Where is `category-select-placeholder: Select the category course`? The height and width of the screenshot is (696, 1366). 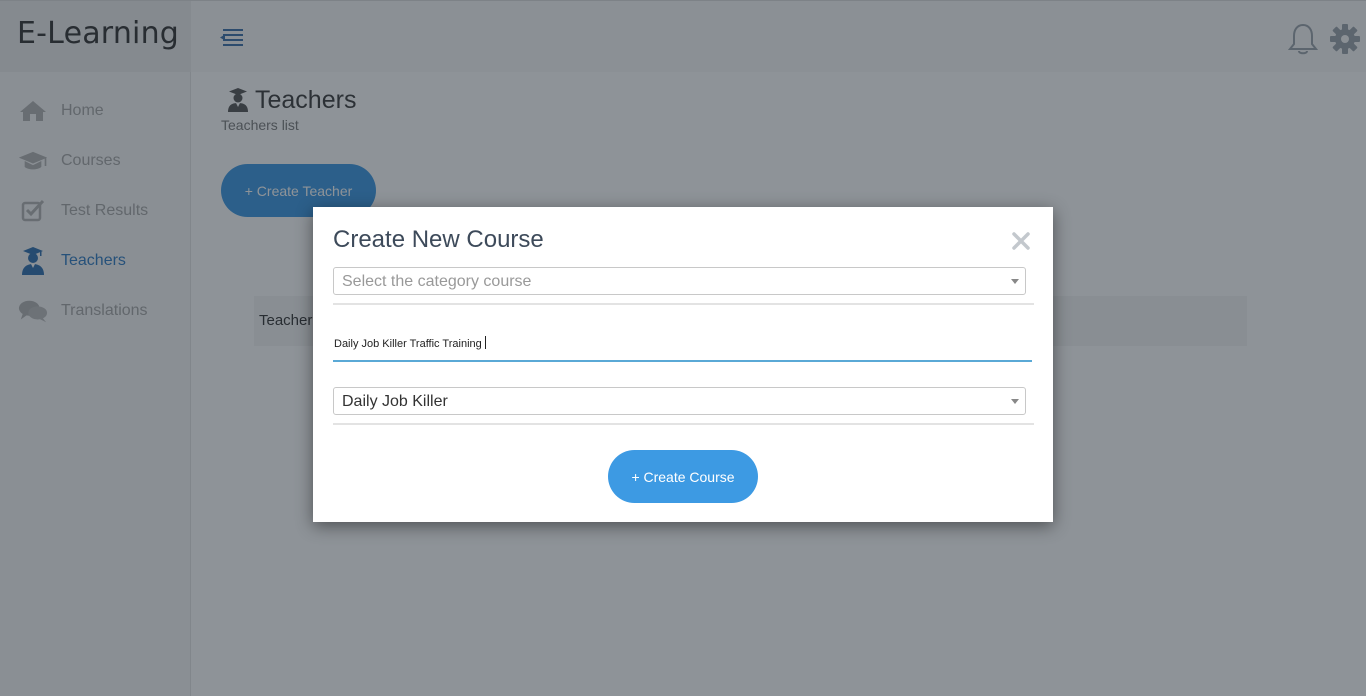 category-select-placeholder: Select the category course is located at coordinates (437, 281).